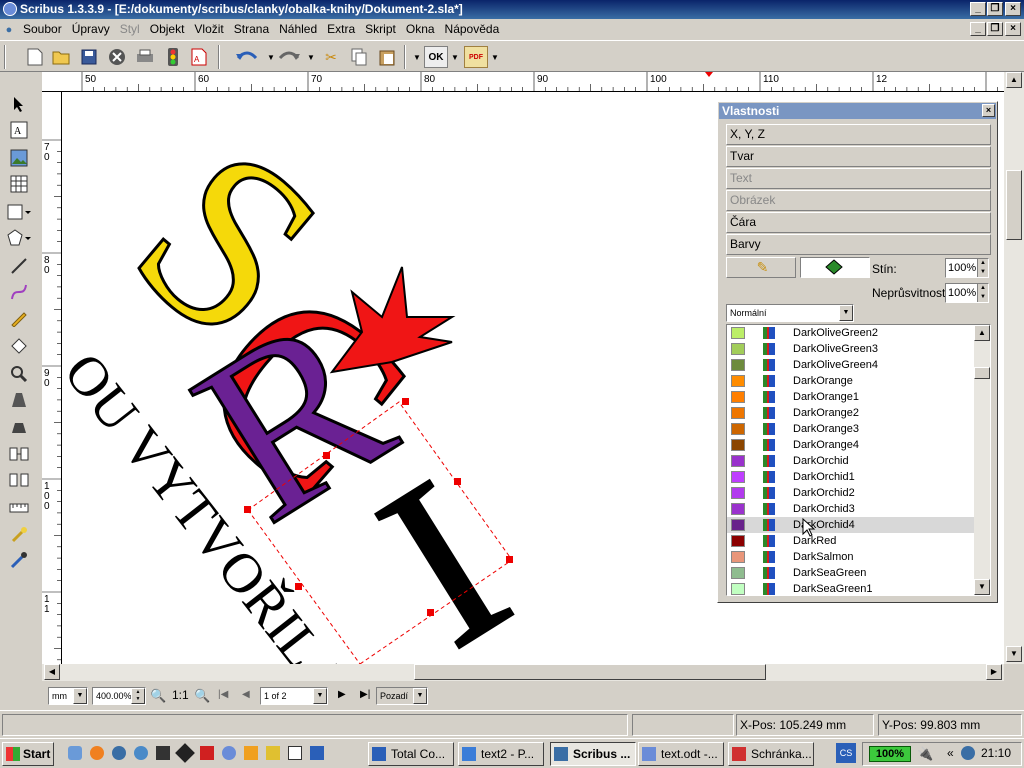 This screenshot has height=768, width=1024. I want to click on color-list-item: DarkOliveGreen4, so click(851, 365).